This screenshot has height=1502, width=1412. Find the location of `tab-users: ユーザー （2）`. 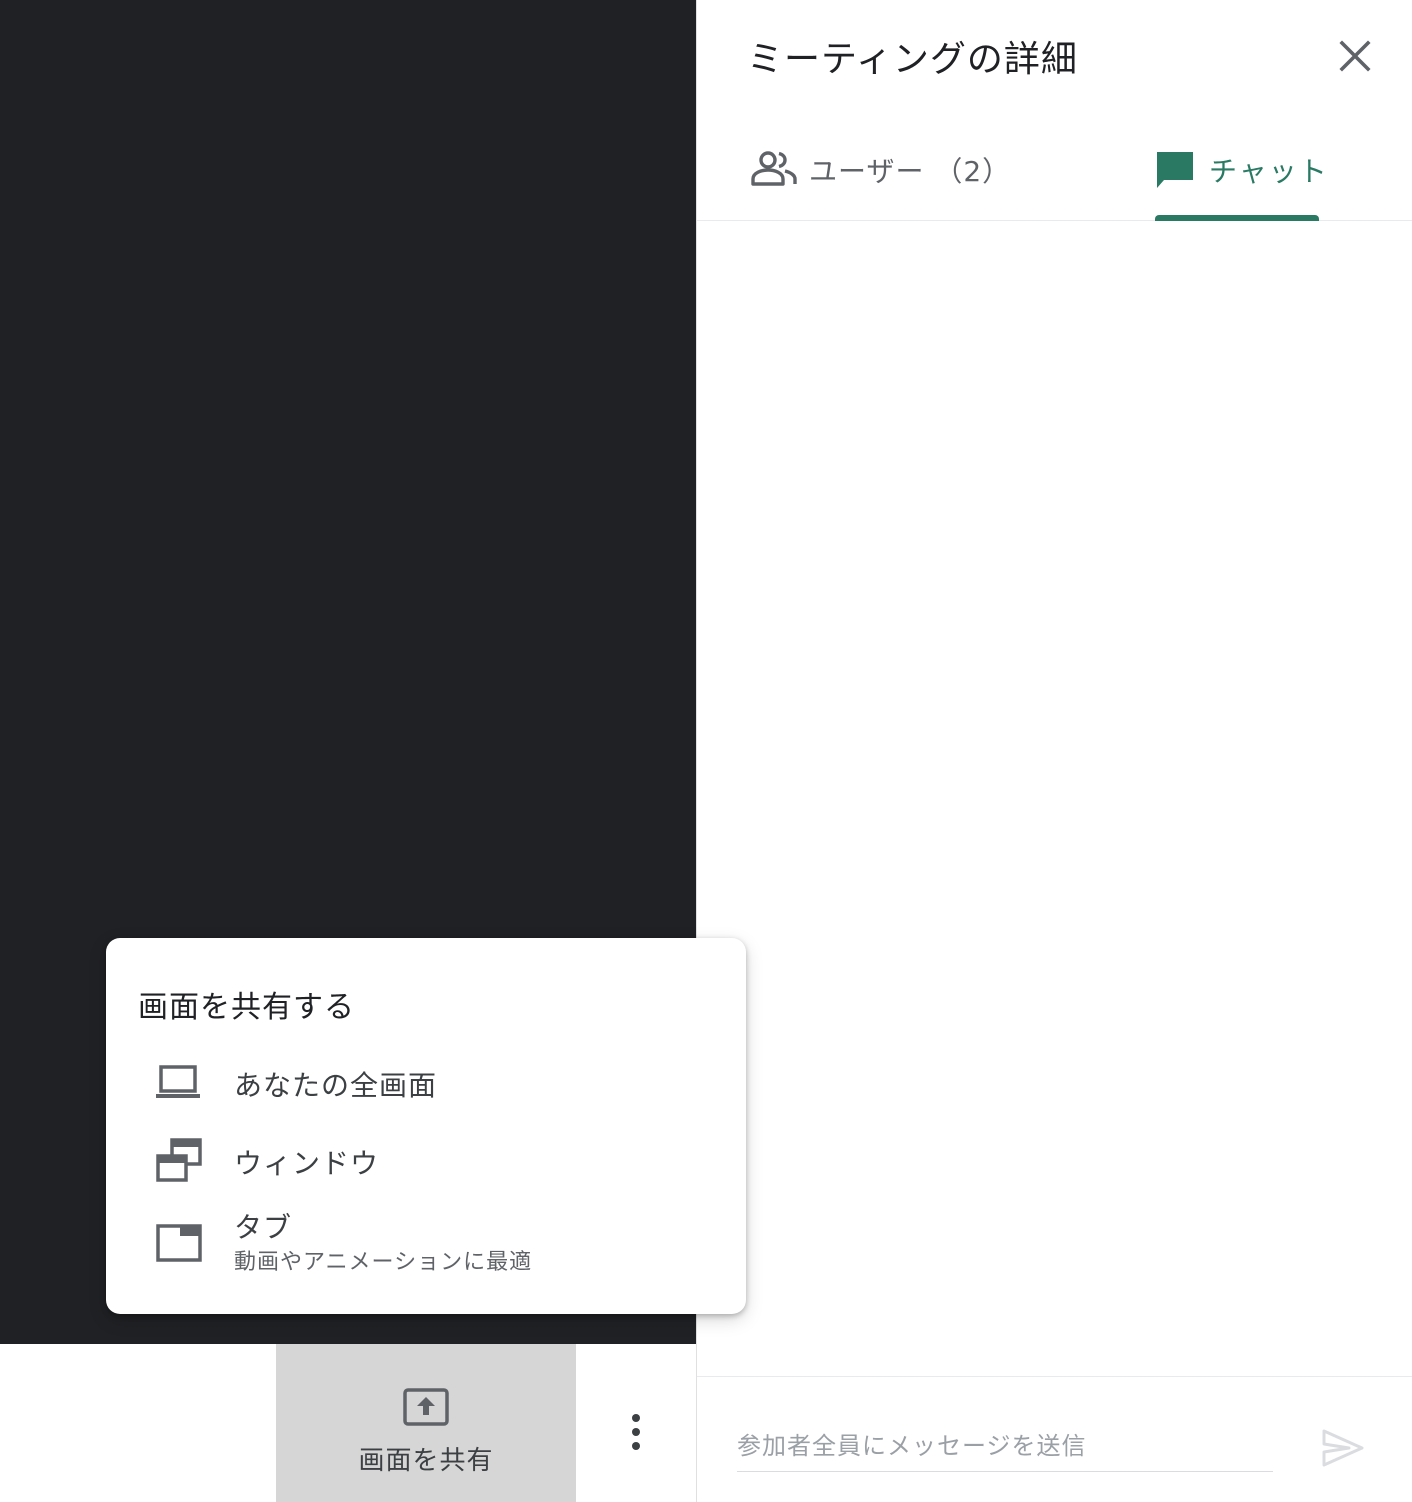

tab-users: ユーザー （2） is located at coordinates (896, 170).